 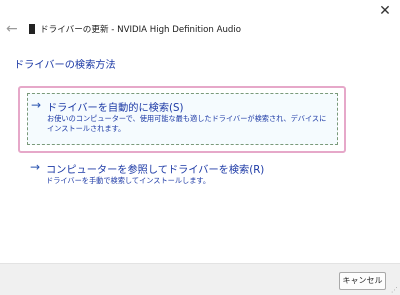 I want to click on close-icon: ✕, so click(x=385, y=11).